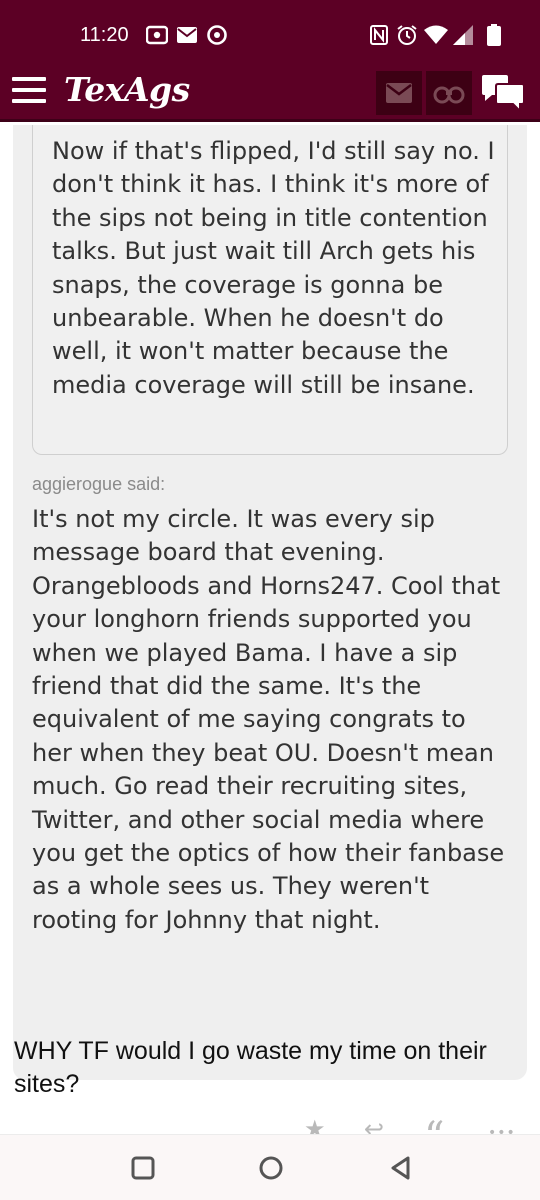 The height and width of the screenshot is (1200, 540). I want to click on system-nav-bar, so click(270, 1167).